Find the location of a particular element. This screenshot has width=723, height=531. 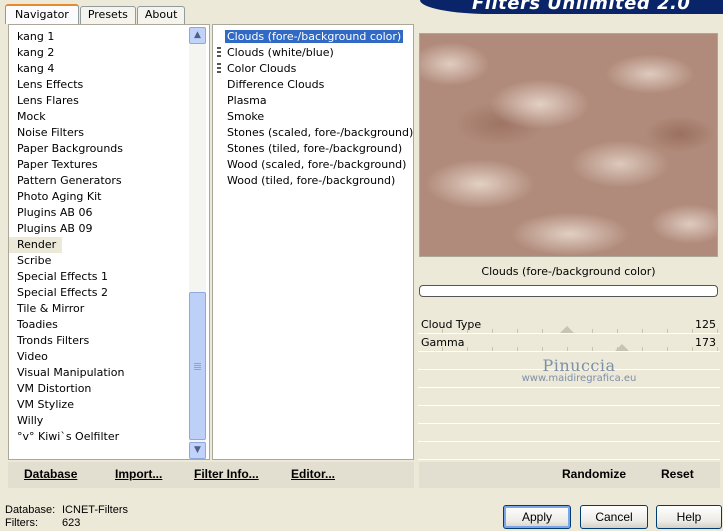

filter-item: Clouds (fore-/background color) is located at coordinates (314, 37).